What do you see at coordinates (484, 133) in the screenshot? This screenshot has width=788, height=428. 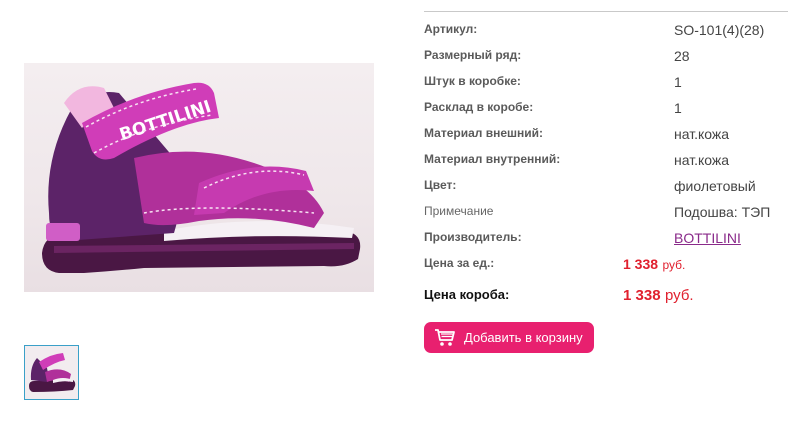 I see `spec-label: Материал внешний:` at bounding box center [484, 133].